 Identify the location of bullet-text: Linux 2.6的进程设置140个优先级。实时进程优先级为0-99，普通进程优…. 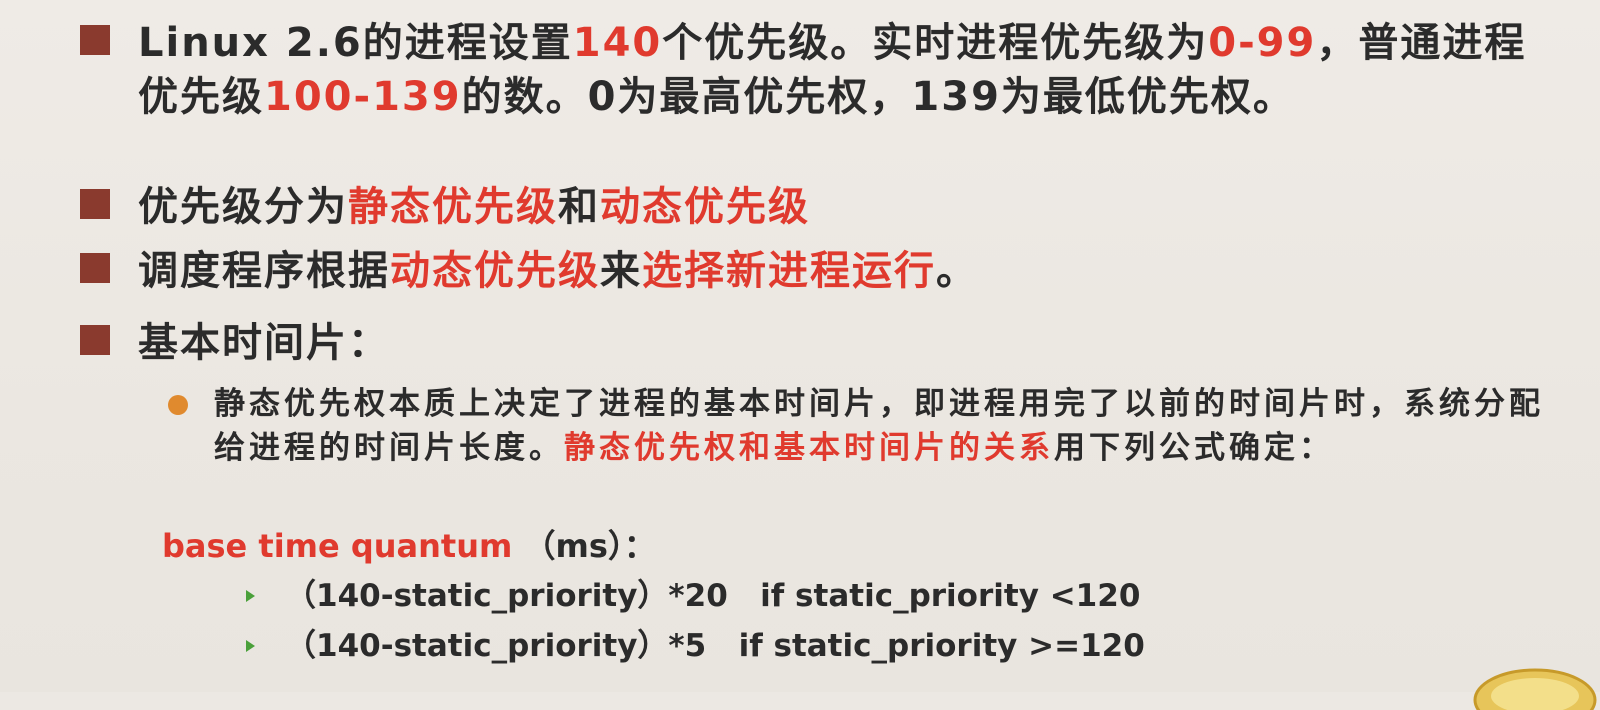
(844, 70).